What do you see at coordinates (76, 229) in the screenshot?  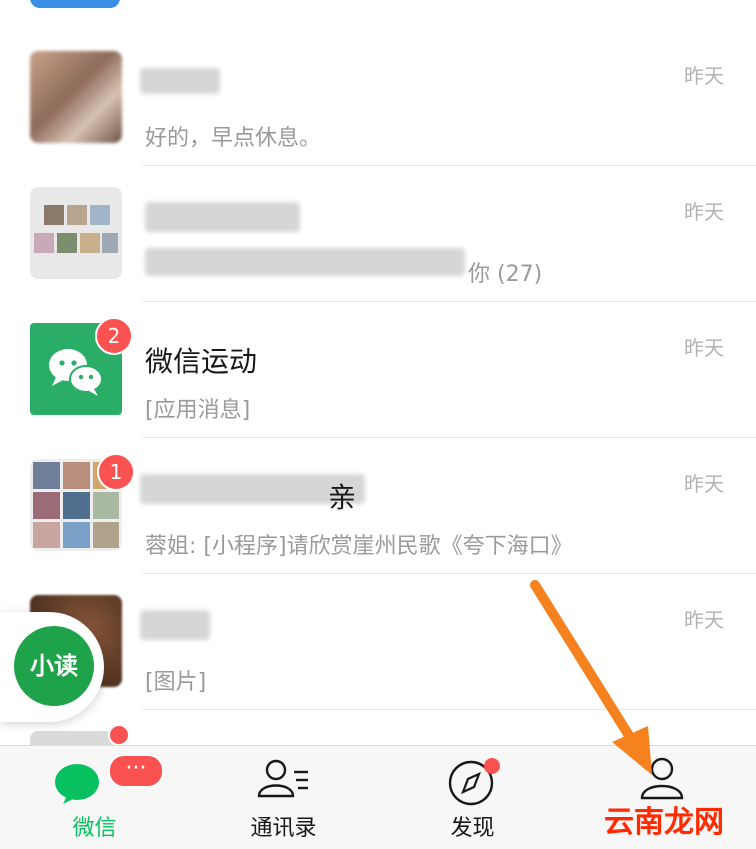 I see `group-avatar-grid` at bounding box center [76, 229].